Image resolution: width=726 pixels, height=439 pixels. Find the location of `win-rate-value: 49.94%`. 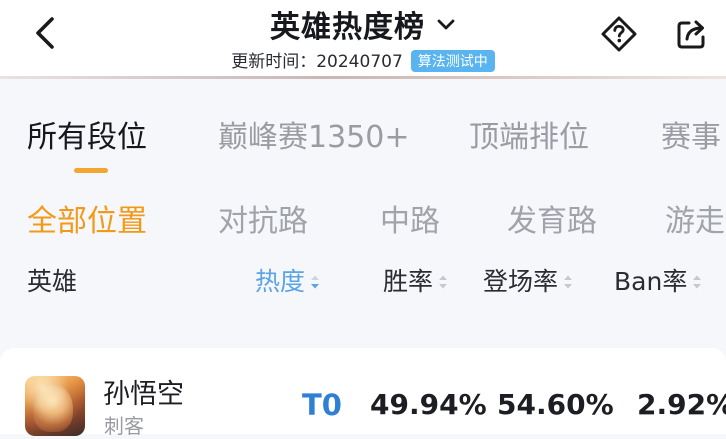

win-rate-value: 49.94% is located at coordinates (428, 404).